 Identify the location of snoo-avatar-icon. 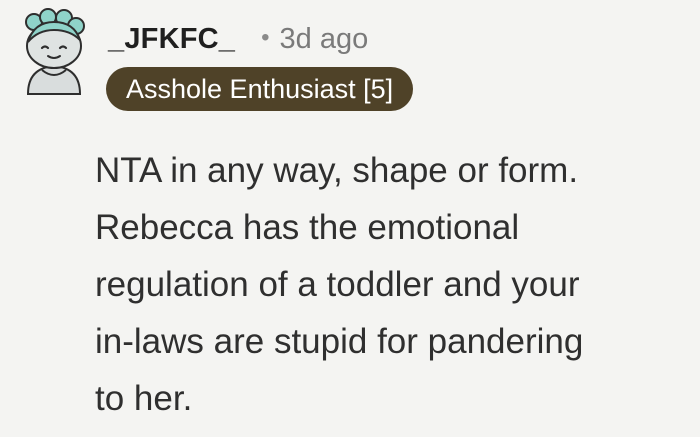
(55, 52).